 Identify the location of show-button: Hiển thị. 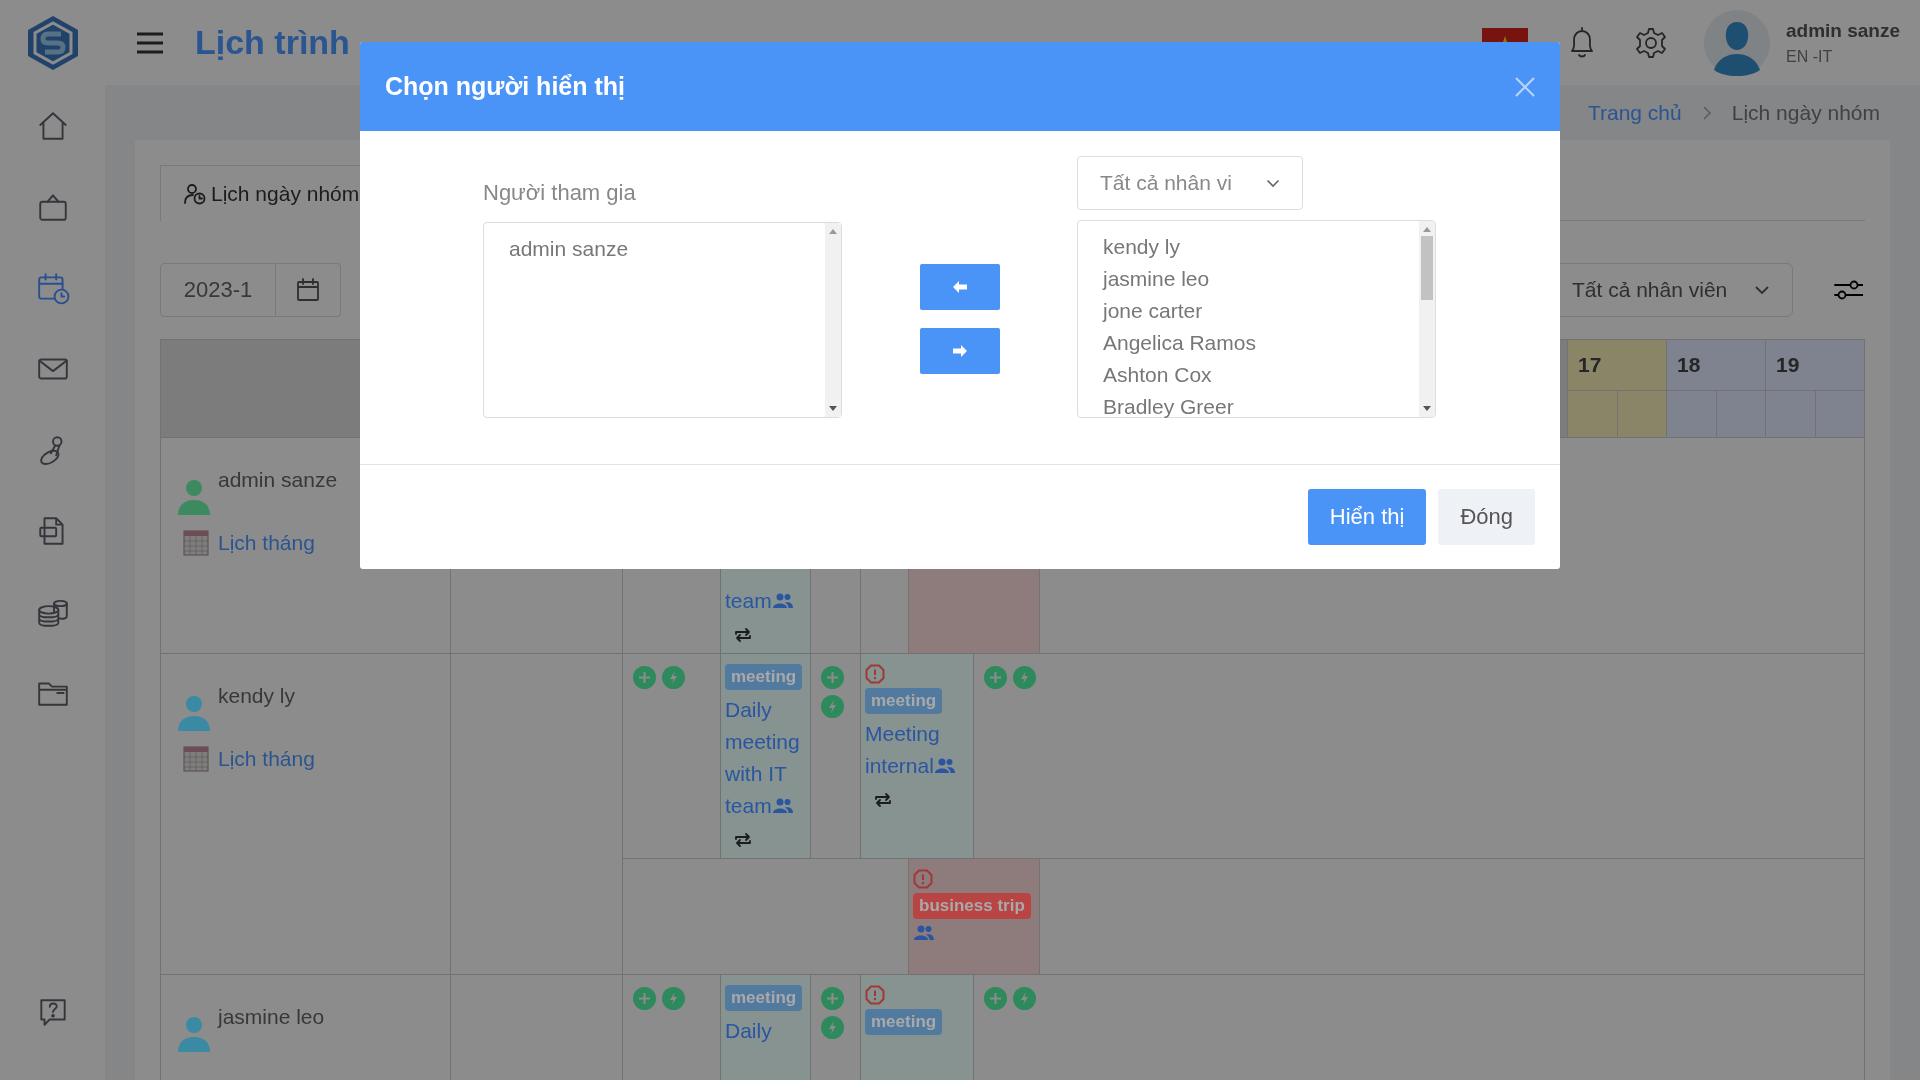
(1367, 517).